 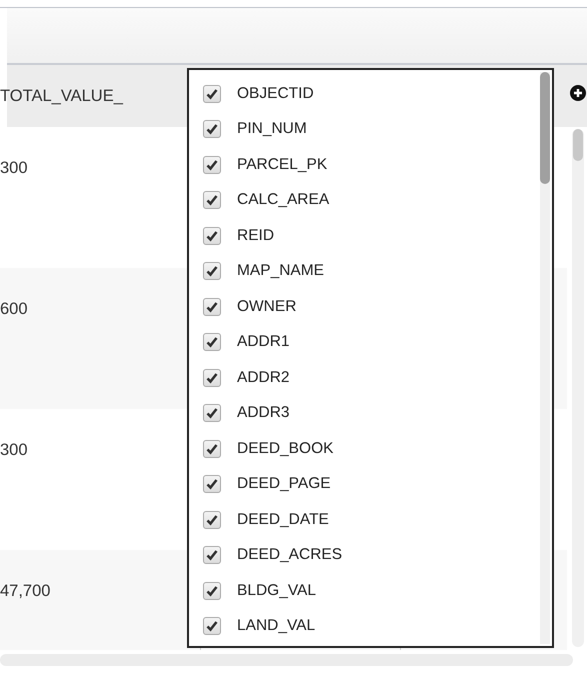 I want to click on column-label: DEED_PAGE, so click(x=284, y=484).